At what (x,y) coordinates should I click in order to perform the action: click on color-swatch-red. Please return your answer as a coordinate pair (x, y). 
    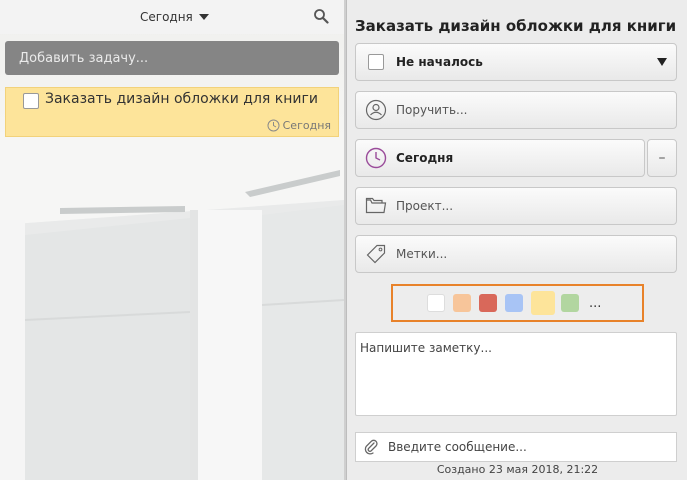
    Looking at the image, I should click on (488, 303).